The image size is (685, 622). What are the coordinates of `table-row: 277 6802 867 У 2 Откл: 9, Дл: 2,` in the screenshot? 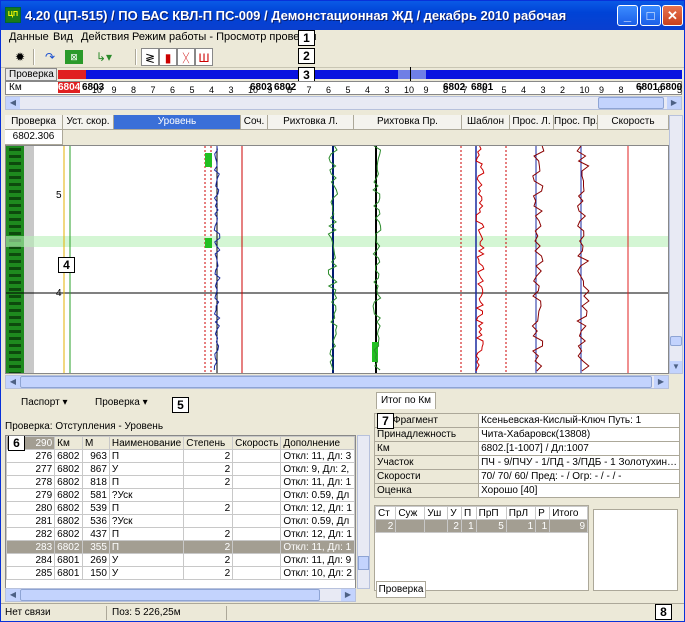 It's located at (180, 469).